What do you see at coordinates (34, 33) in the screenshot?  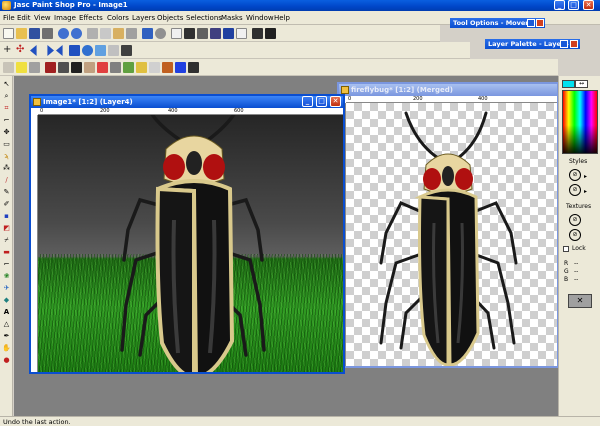 I see `save-icon` at bounding box center [34, 33].